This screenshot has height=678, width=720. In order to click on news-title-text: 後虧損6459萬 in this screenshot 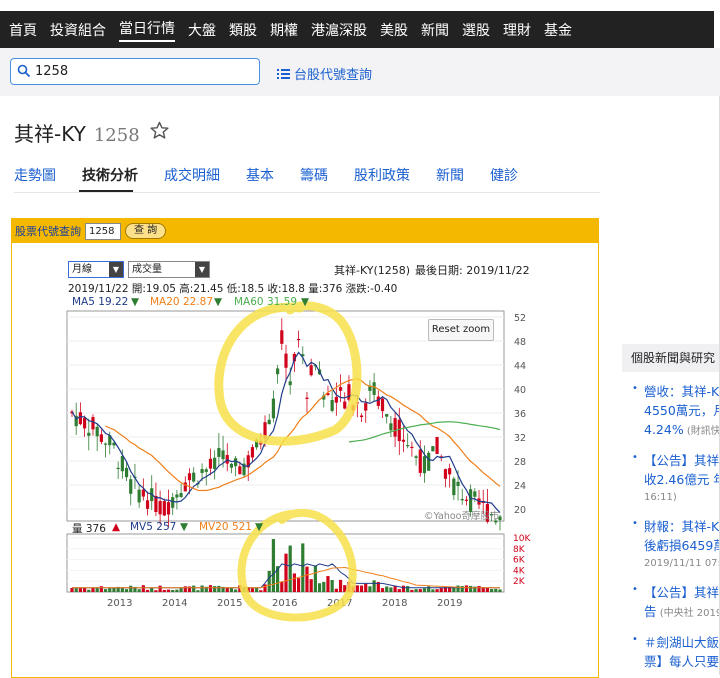, I will do `click(682, 545)`.